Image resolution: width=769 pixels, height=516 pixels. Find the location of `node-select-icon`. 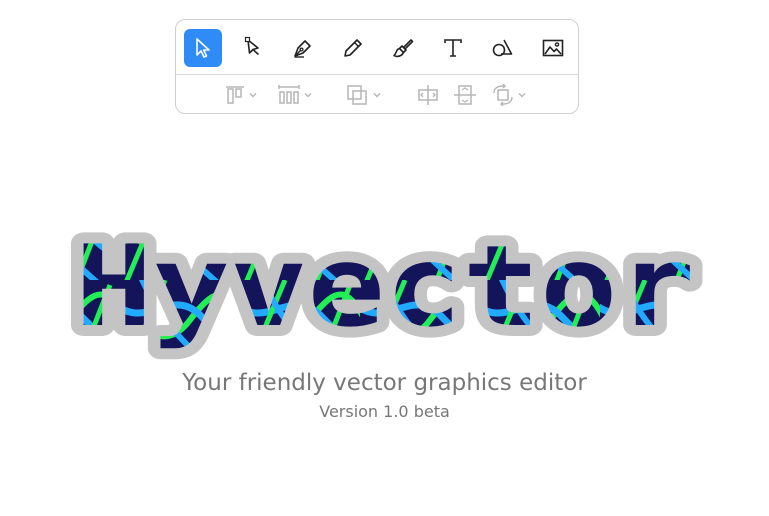

node-select-icon is located at coordinates (252, 46).